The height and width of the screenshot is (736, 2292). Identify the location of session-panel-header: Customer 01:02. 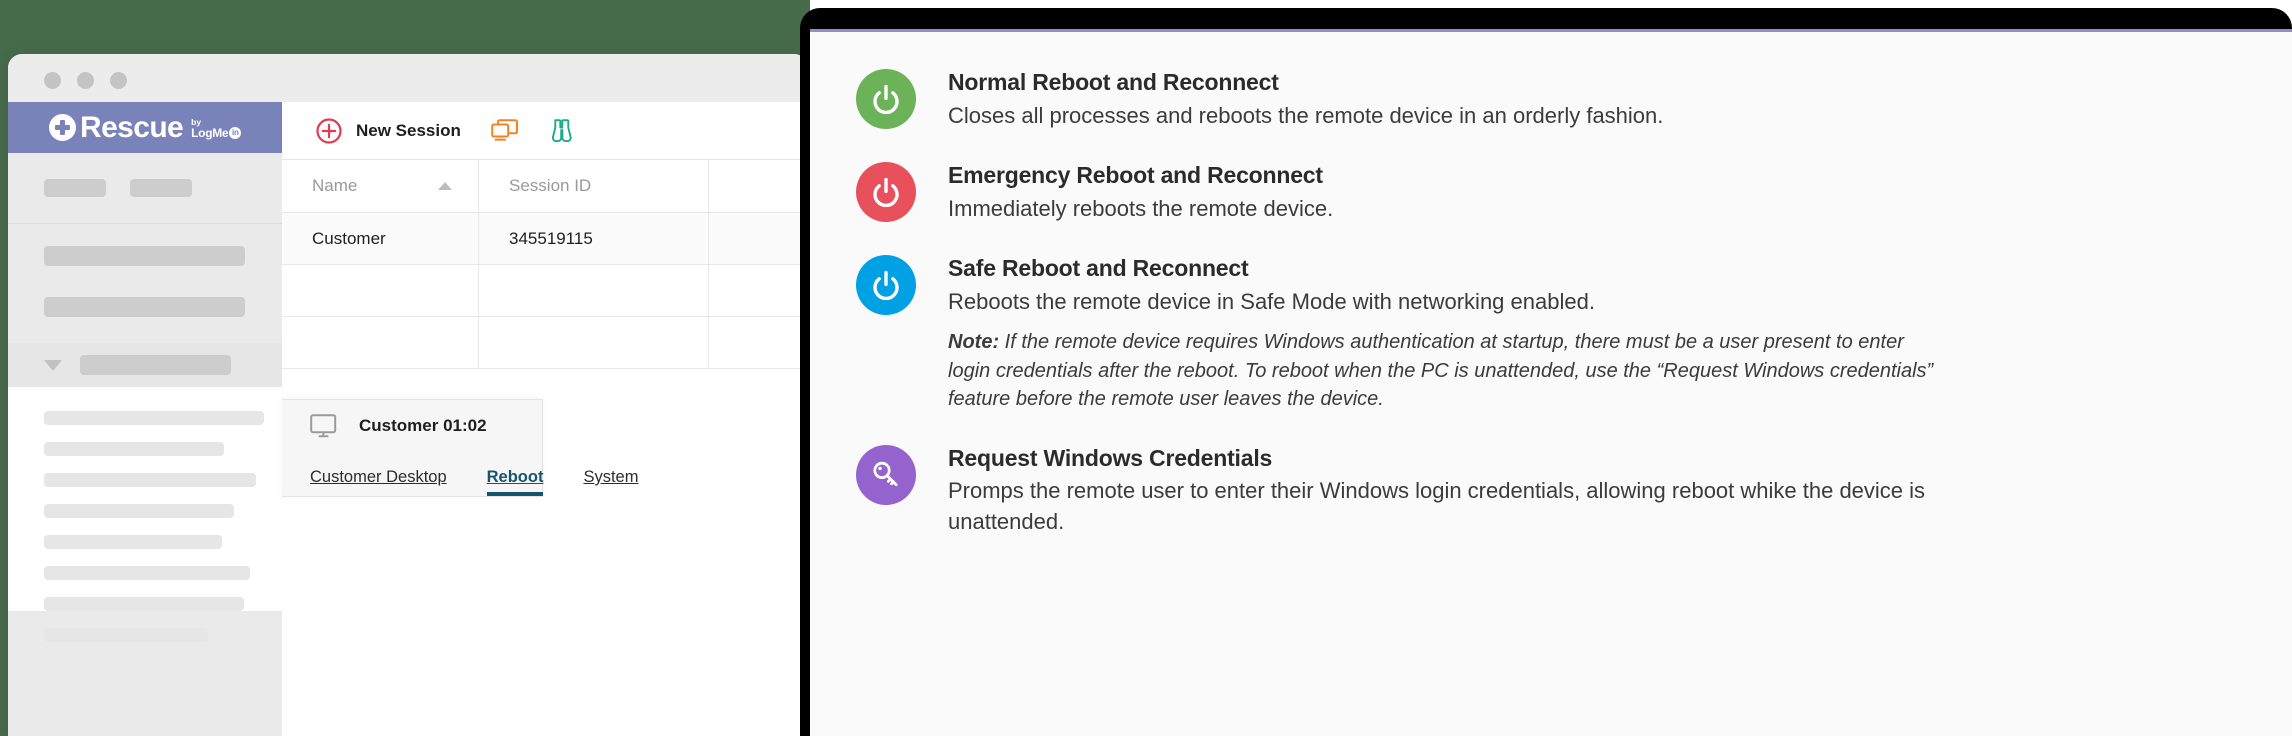
(412, 426).